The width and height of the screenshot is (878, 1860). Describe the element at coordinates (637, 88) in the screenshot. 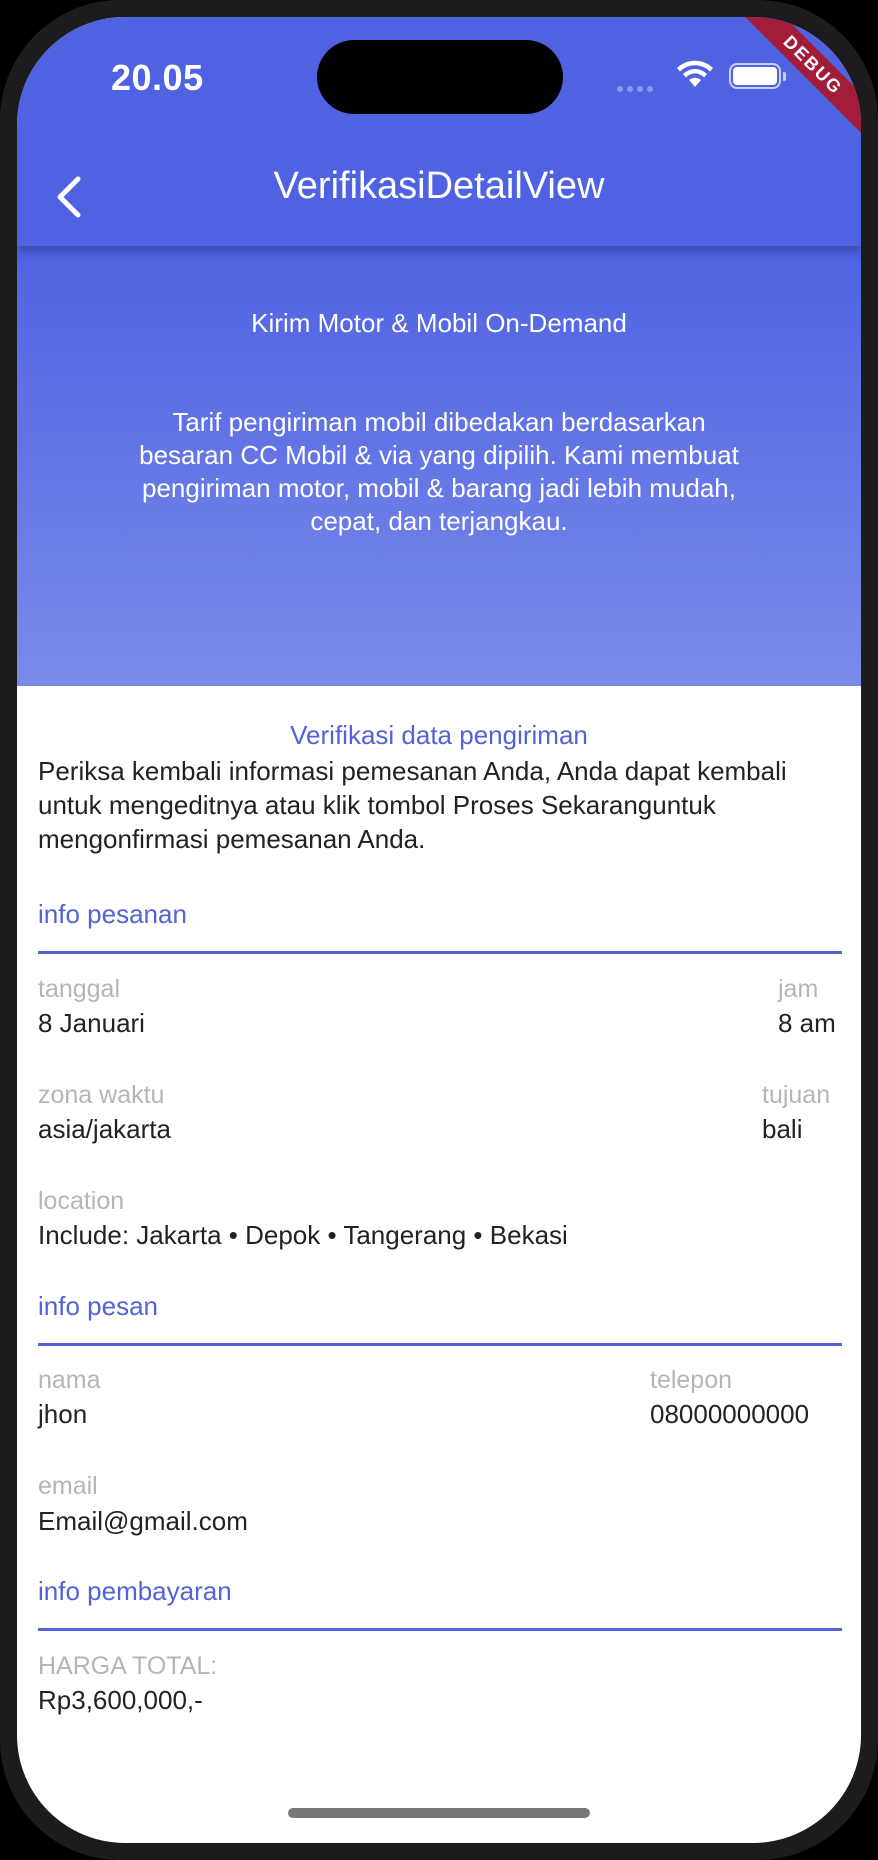

I see `cellular-signal-icon` at that location.